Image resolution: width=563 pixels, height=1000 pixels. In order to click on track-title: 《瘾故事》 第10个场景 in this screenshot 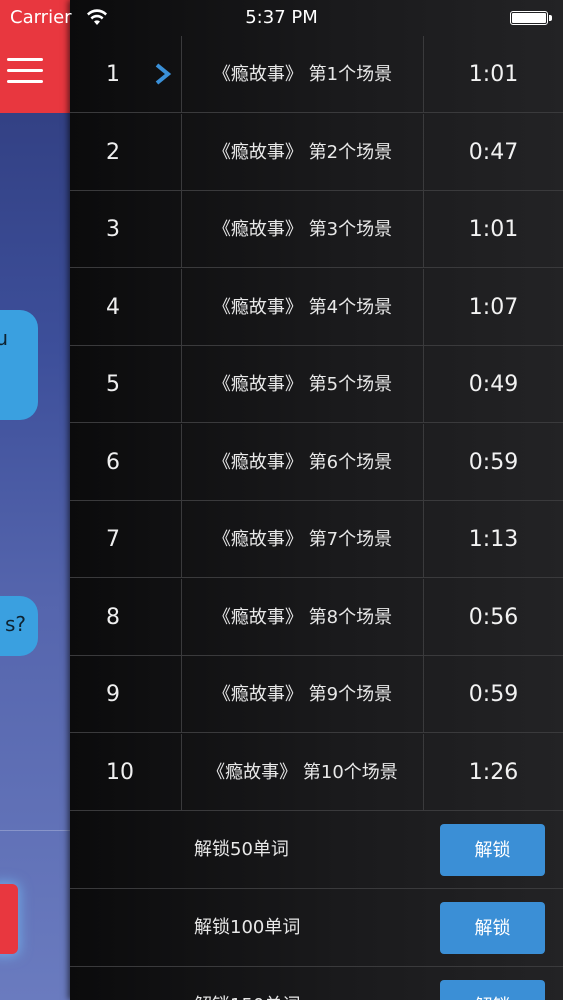, I will do `click(302, 772)`.